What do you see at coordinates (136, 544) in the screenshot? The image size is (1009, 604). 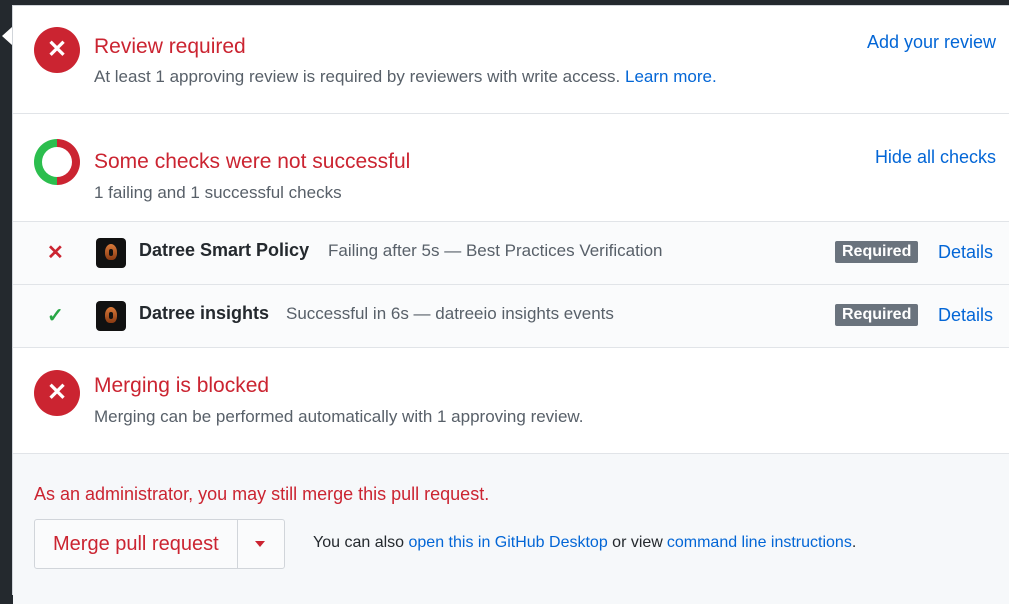 I see `merge-pull-request-button: Merge pull request` at bounding box center [136, 544].